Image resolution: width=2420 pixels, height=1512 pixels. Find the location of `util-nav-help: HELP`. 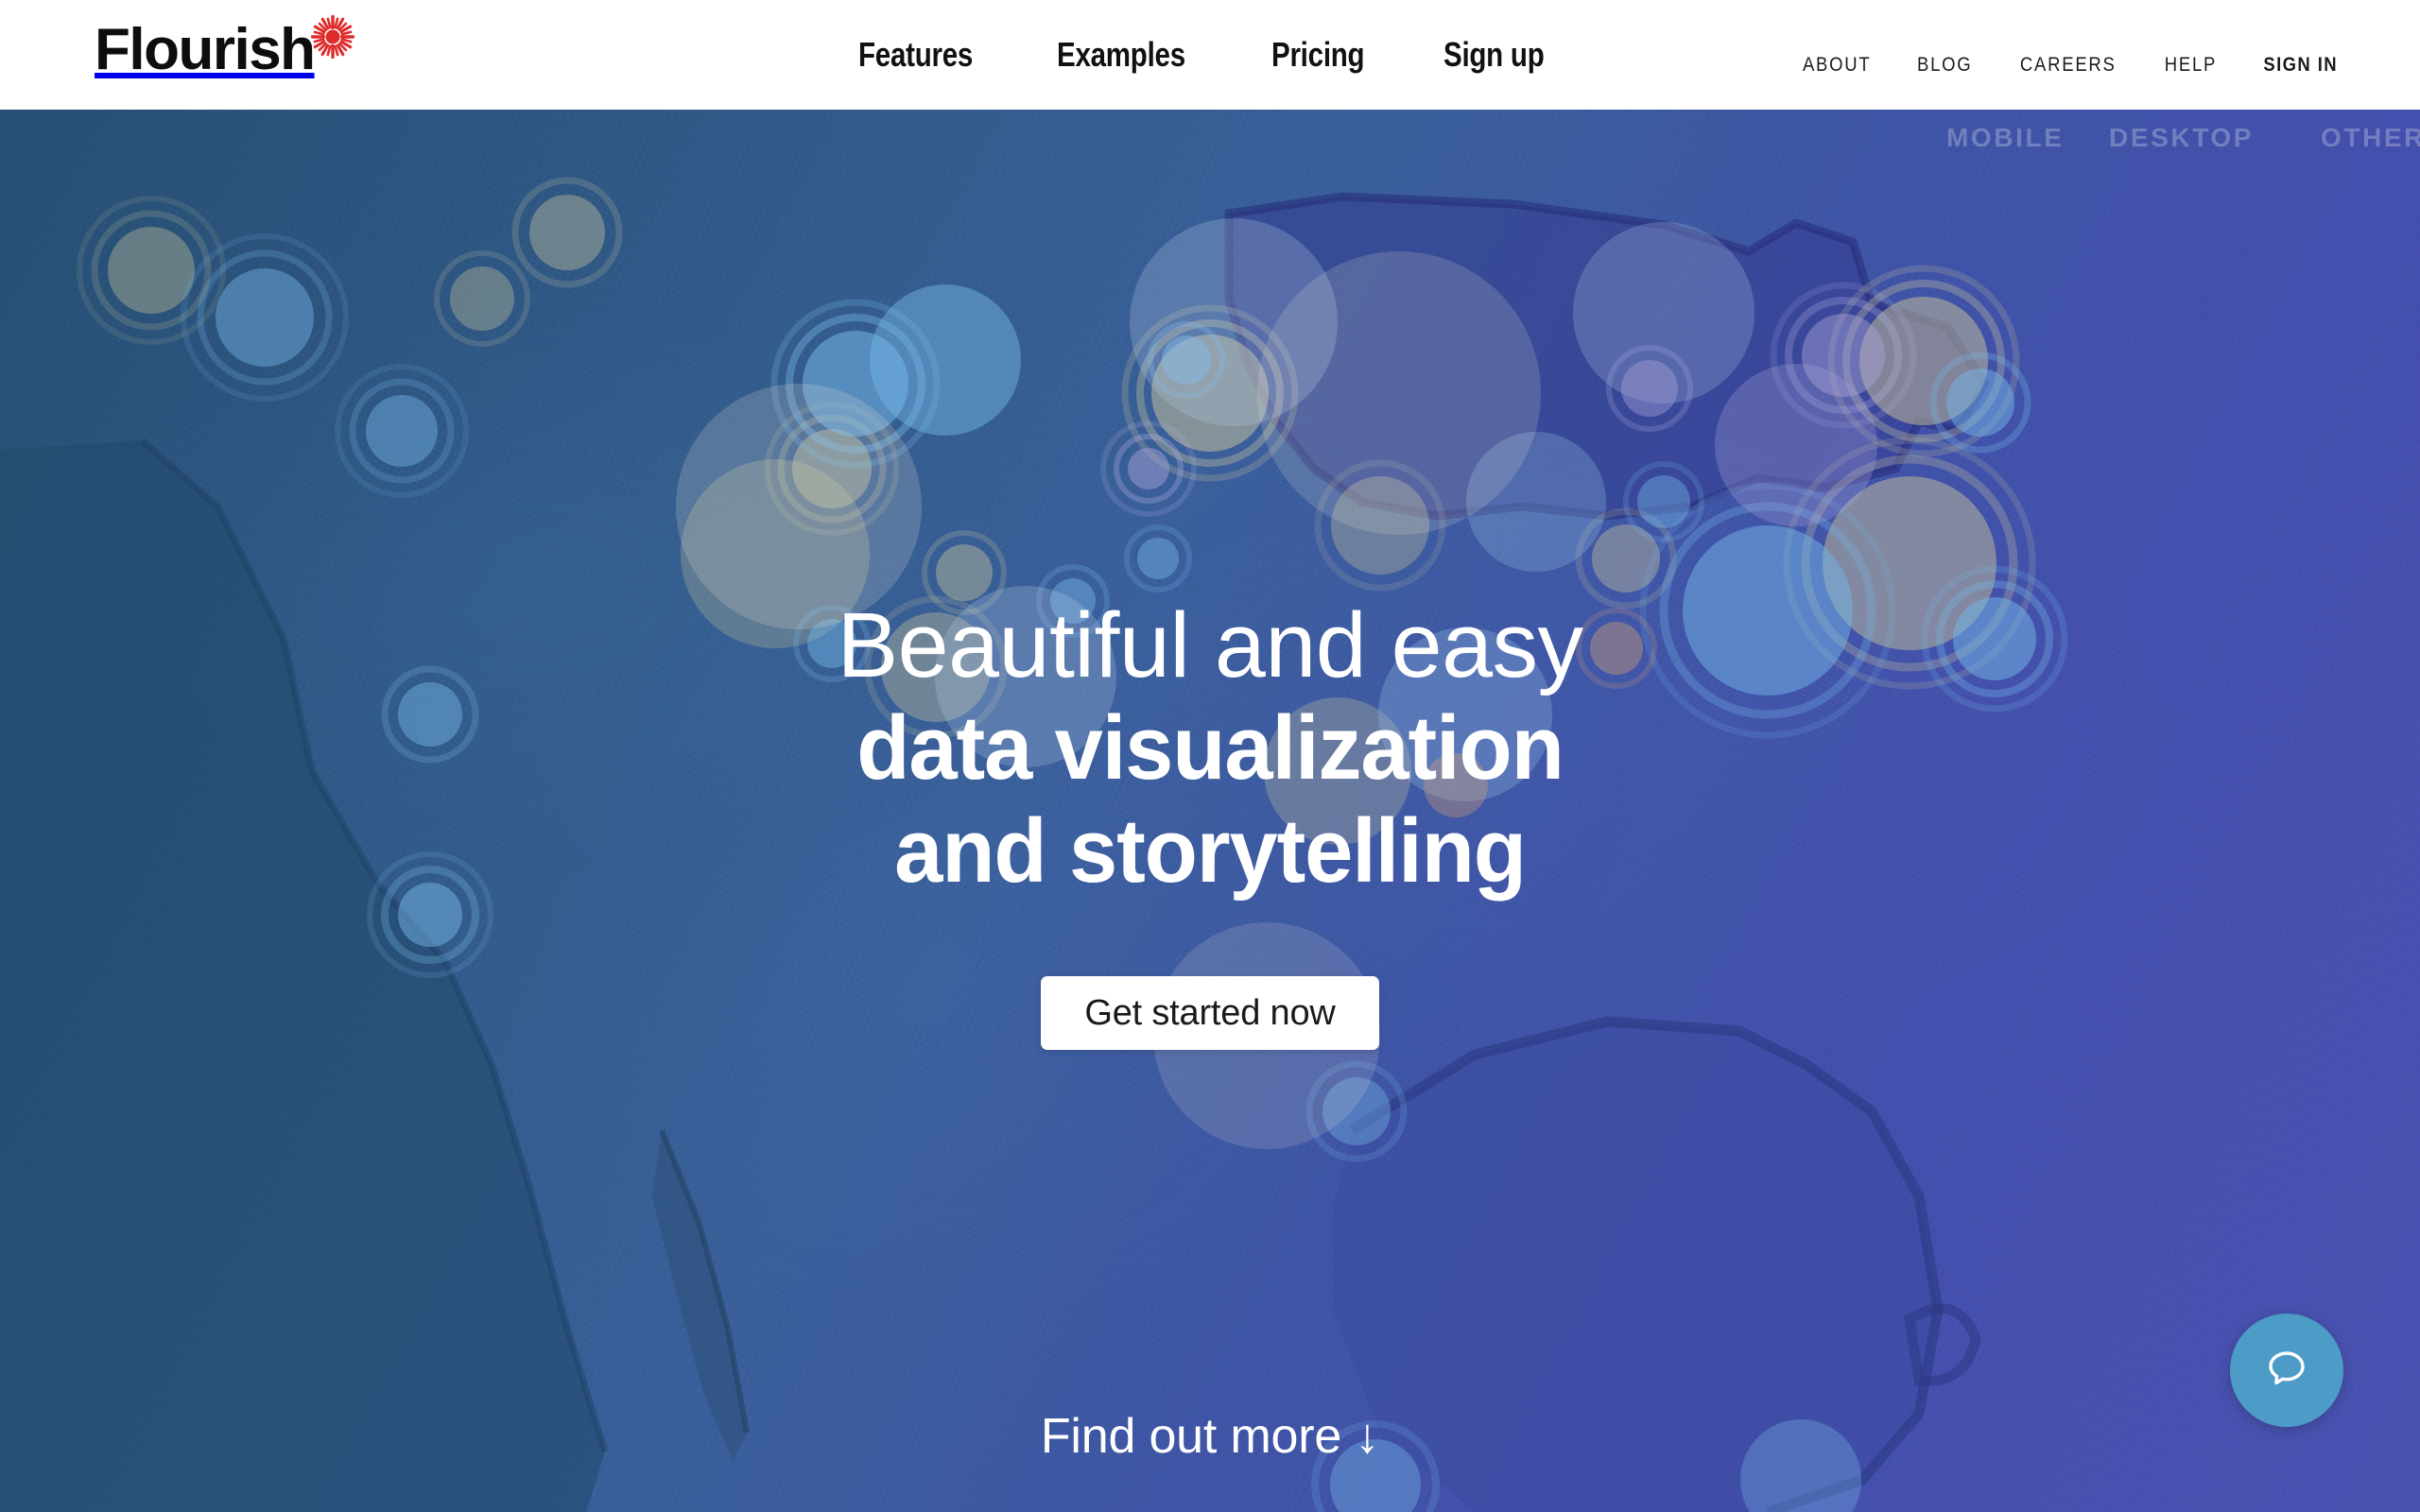

util-nav-help: HELP is located at coordinates (2191, 65).